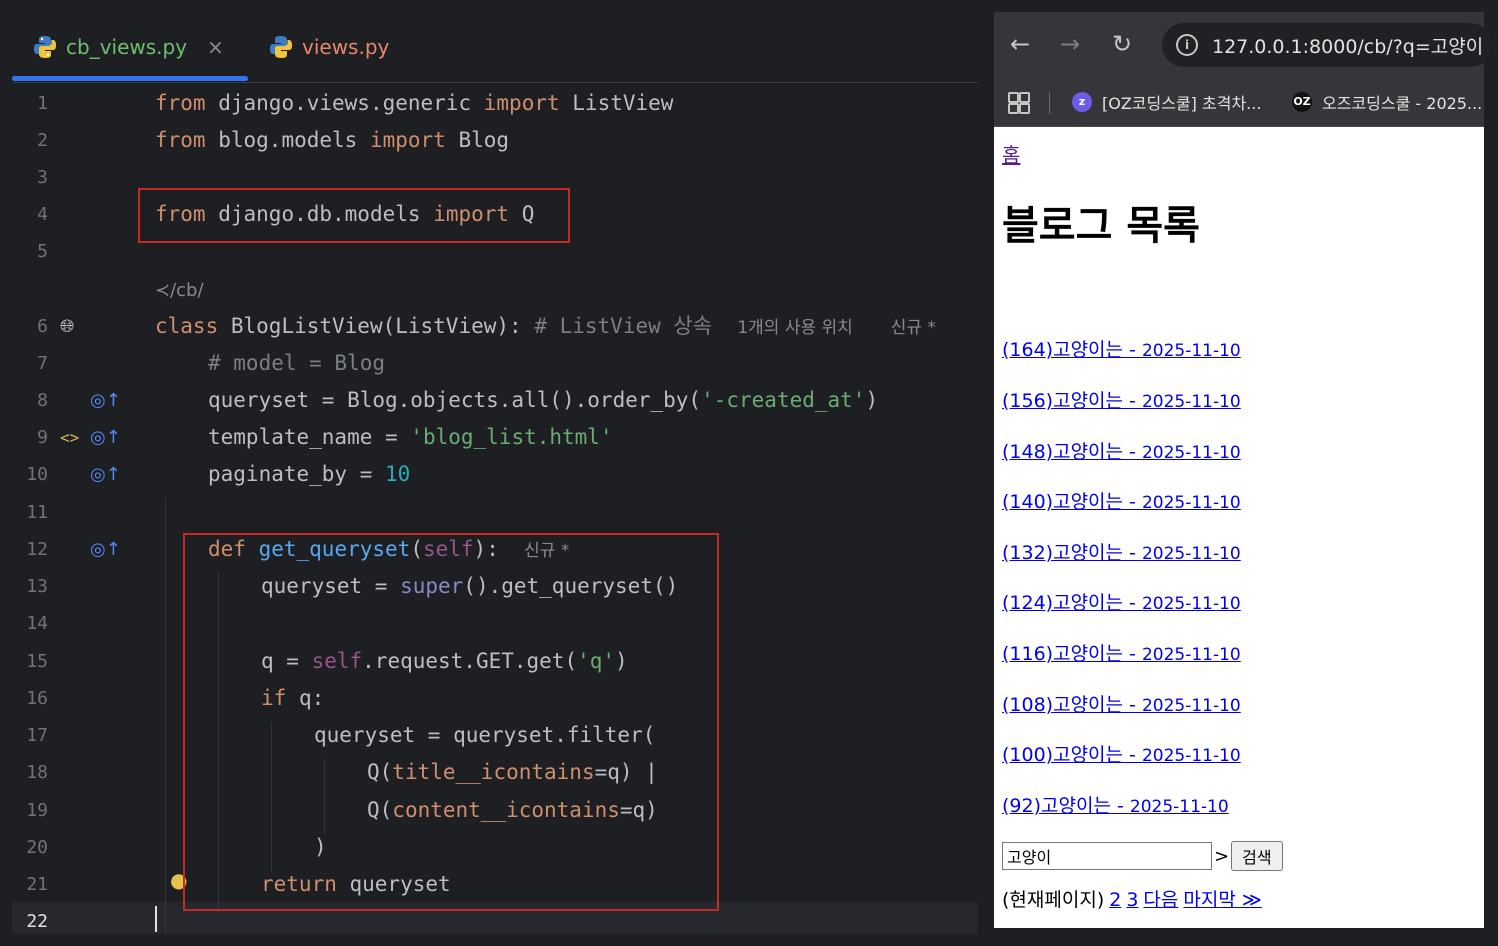 The width and height of the screenshot is (1498, 946). What do you see at coordinates (156, 919) in the screenshot?
I see `text-cursor` at bounding box center [156, 919].